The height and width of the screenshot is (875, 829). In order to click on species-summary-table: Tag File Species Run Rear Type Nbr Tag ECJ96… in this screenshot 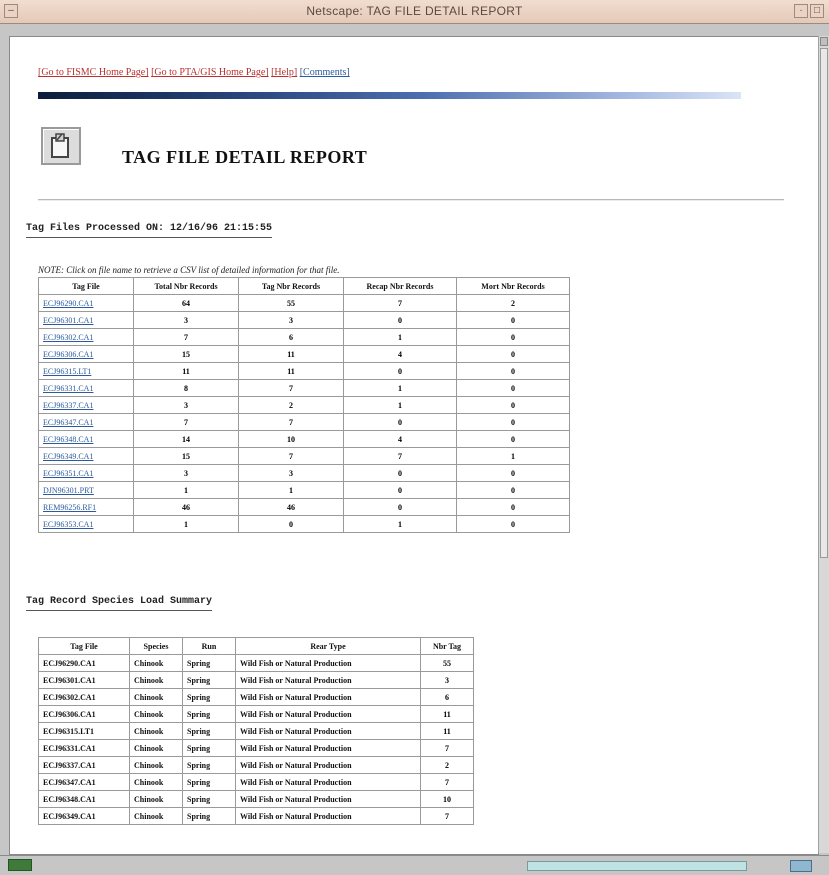, I will do `click(256, 731)`.